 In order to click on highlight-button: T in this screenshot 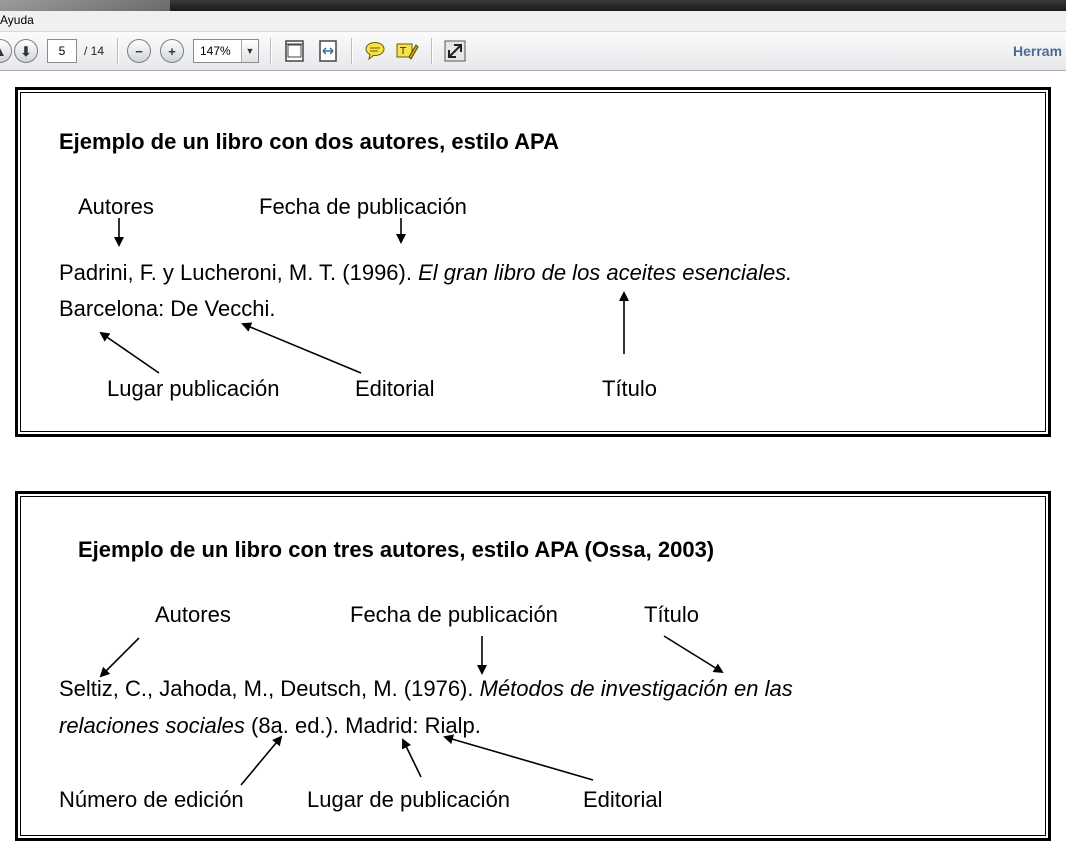, I will do `click(407, 51)`.